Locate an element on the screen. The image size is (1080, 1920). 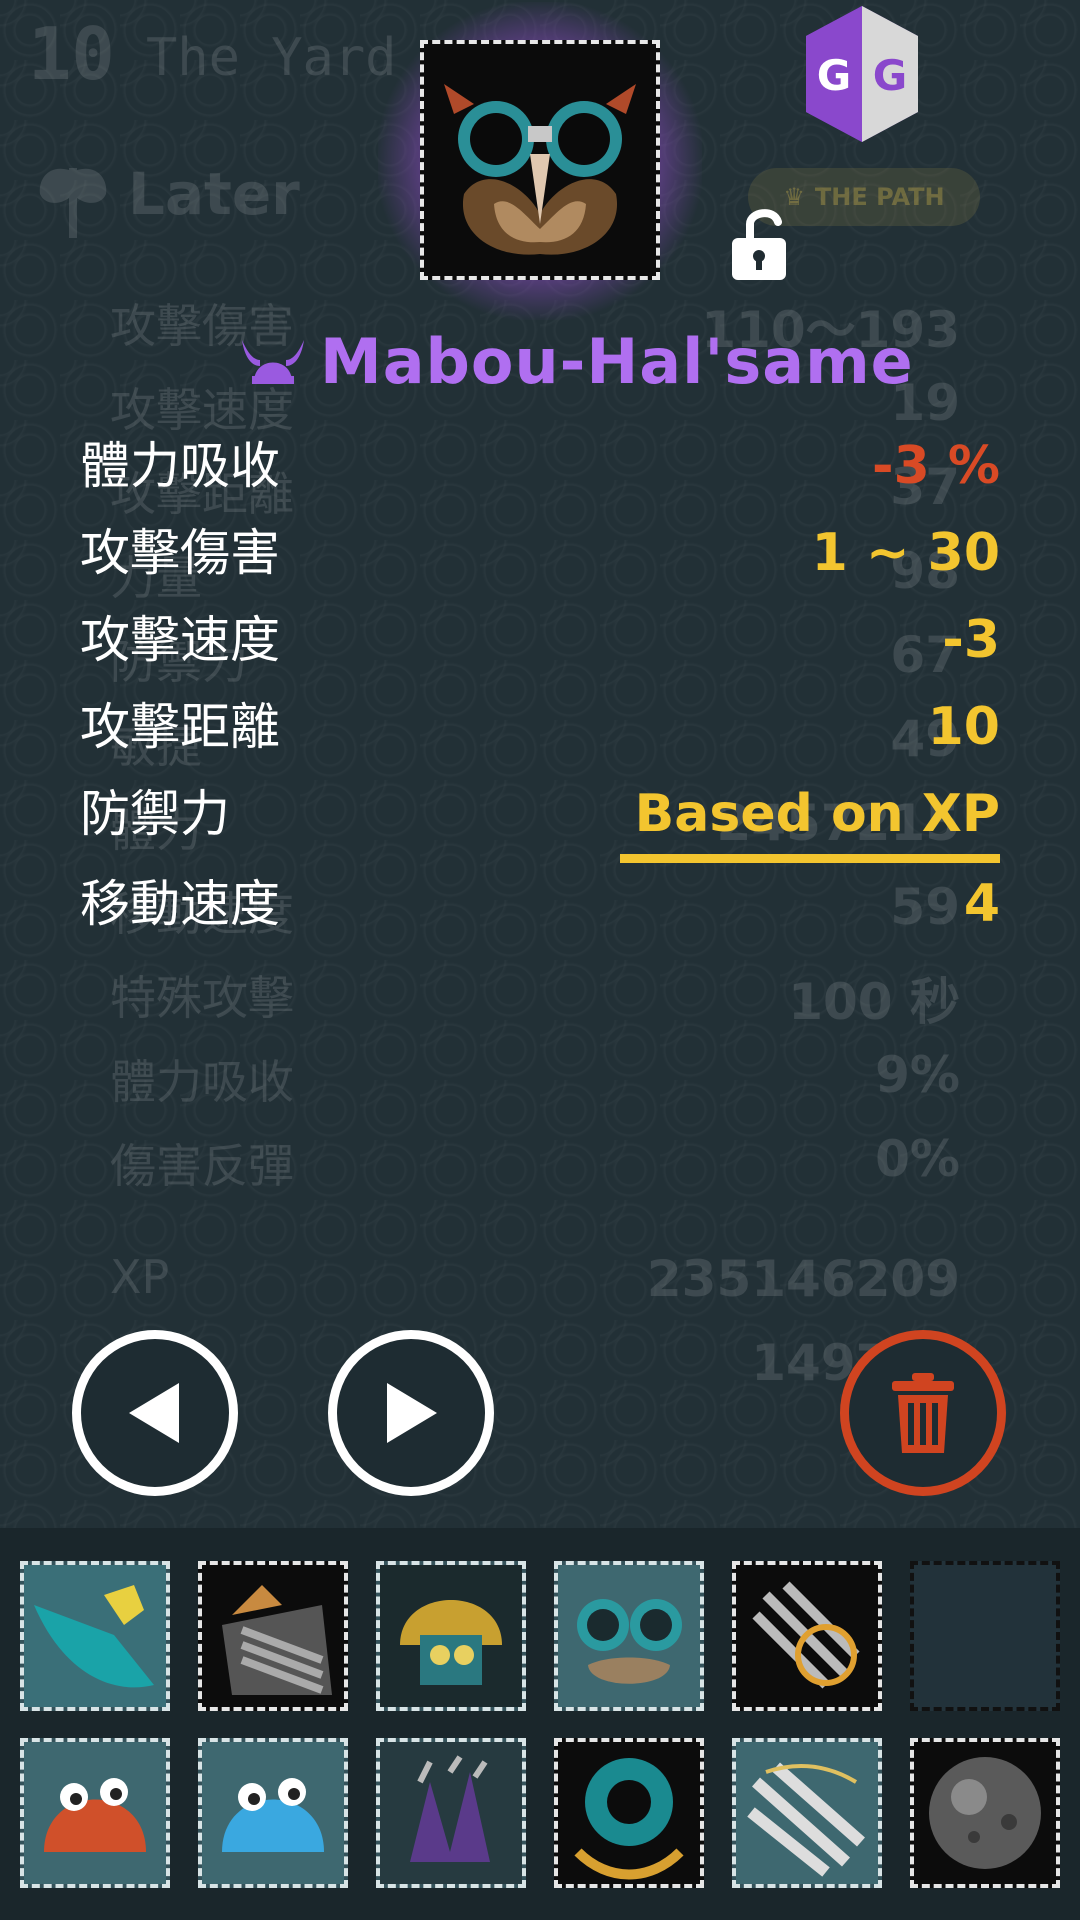
stat-value: -3 is located at coordinates (971, 640).